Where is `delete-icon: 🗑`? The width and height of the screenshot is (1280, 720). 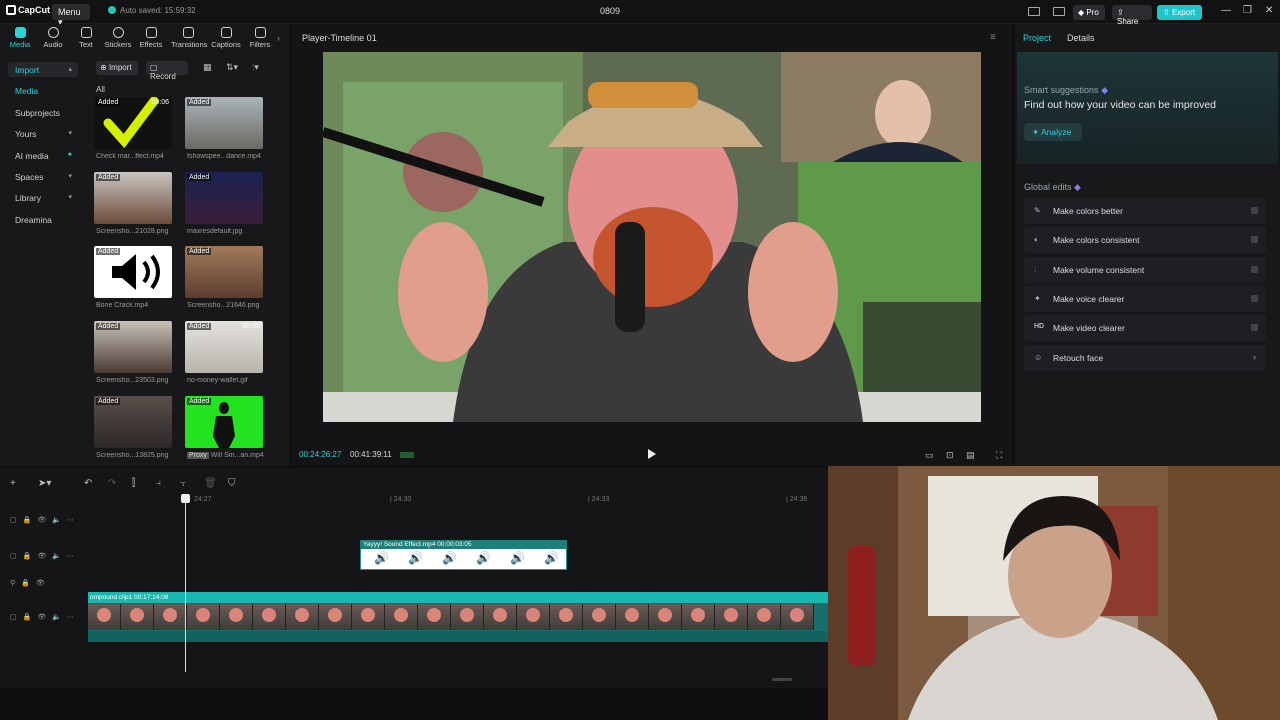
delete-icon: 🗑 is located at coordinates (210, 483).